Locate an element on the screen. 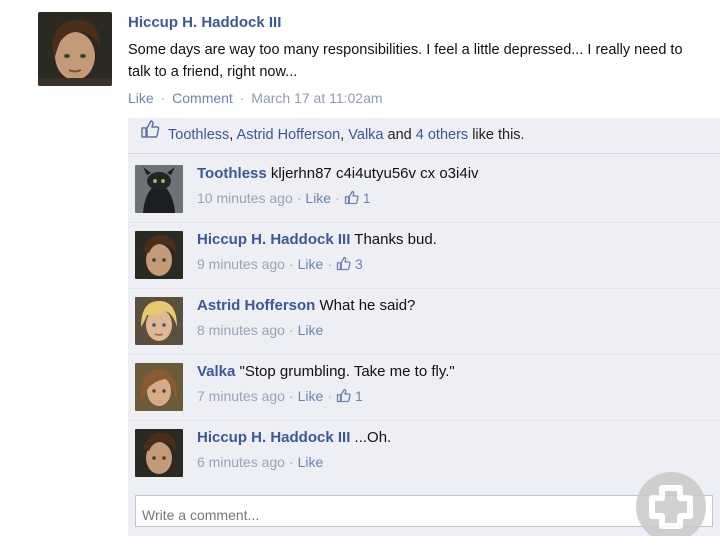 The height and width of the screenshot is (536, 720). post-author-avatar is located at coordinates (75, 49).